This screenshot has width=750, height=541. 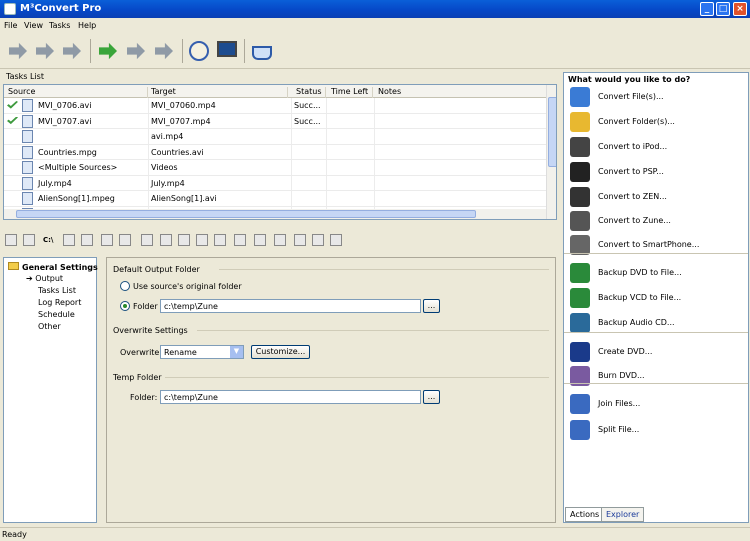 What do you see at coordinates (78, 167) in the screenshot?
I see `cell-source: <Multiple Sources>` at bounding box center [78, 167].